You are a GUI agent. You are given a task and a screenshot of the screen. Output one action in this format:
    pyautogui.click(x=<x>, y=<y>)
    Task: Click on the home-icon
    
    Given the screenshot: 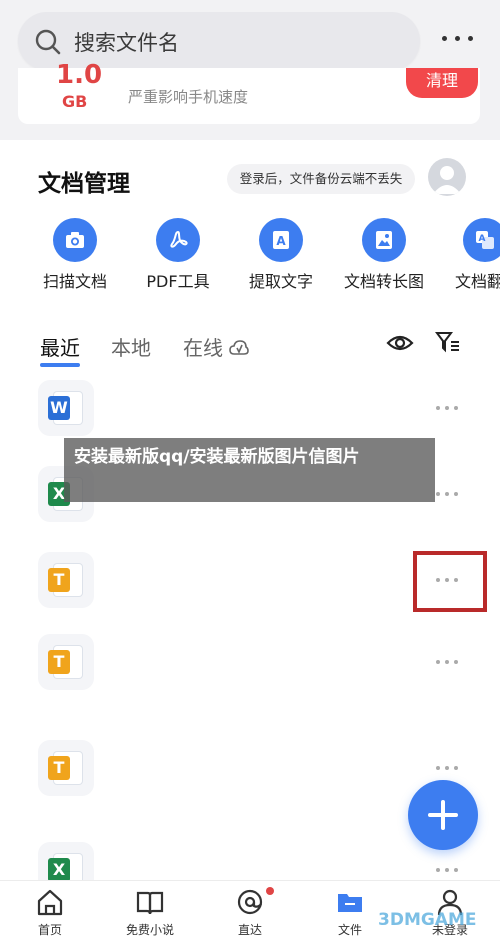 What is the action you would take?
    pyautogui.click(x=50, y=902)
    